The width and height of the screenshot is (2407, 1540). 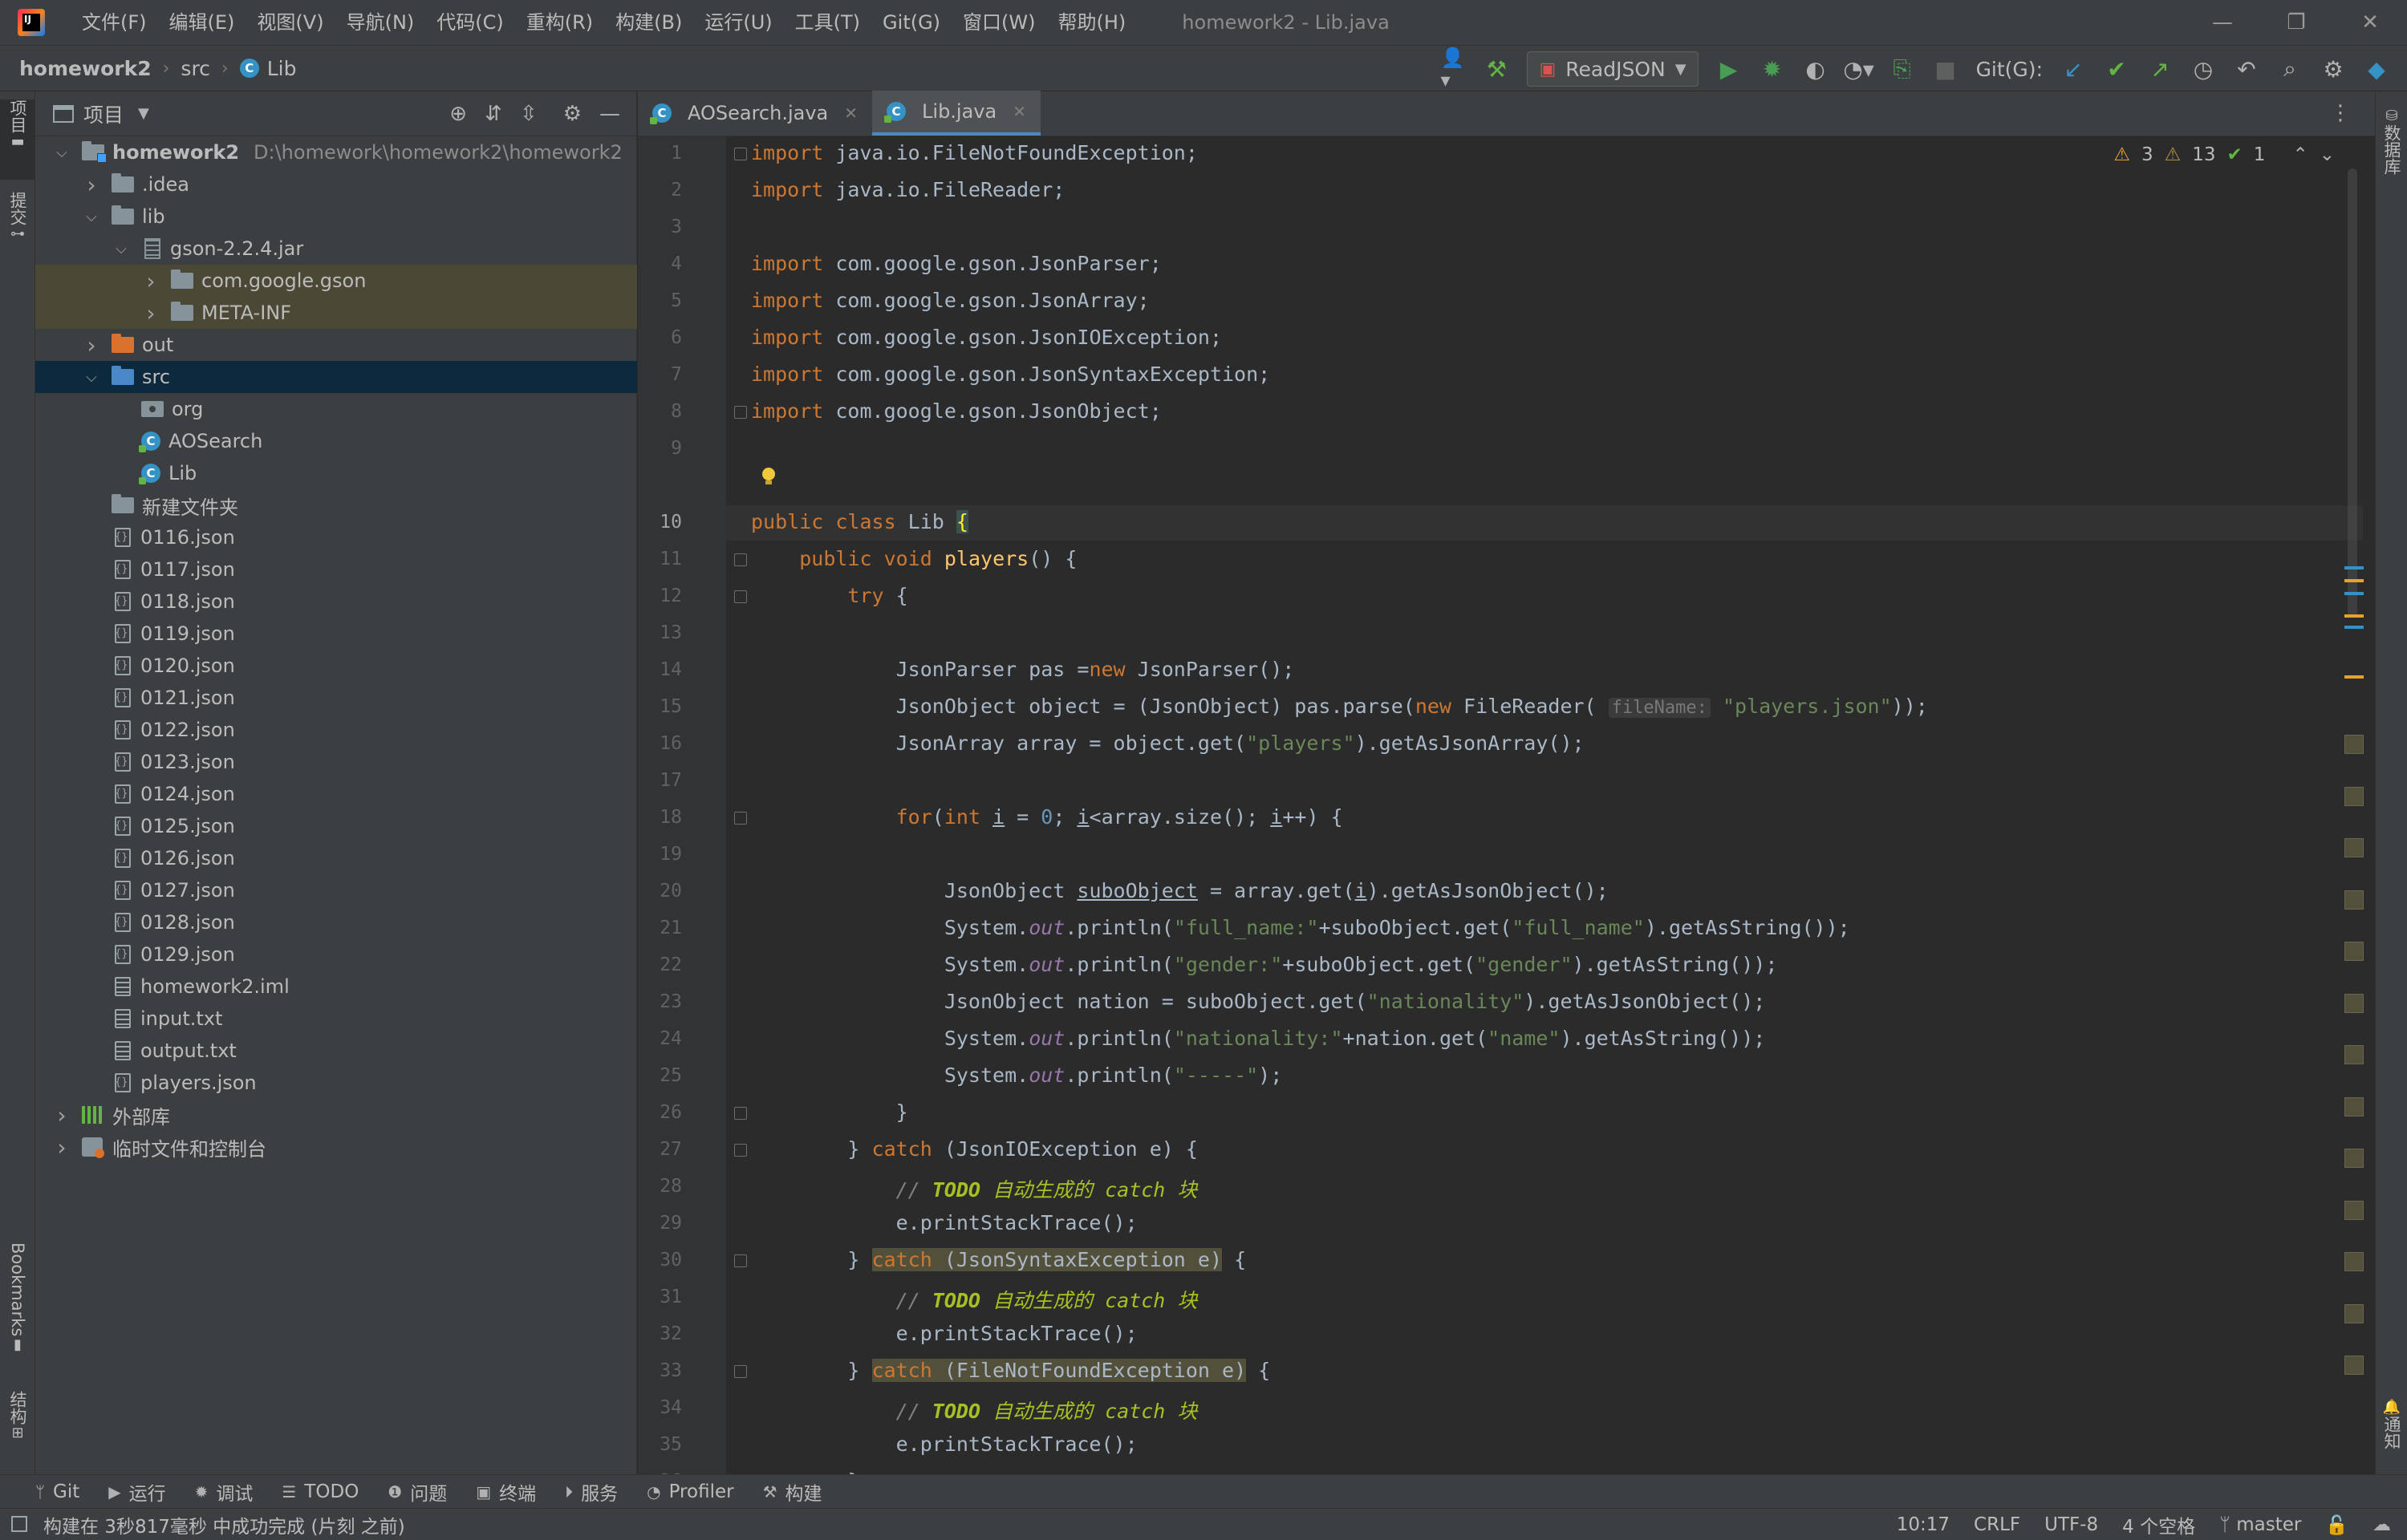 I want to click on line-separator: CRLF, so click(x=1997, y=1524).